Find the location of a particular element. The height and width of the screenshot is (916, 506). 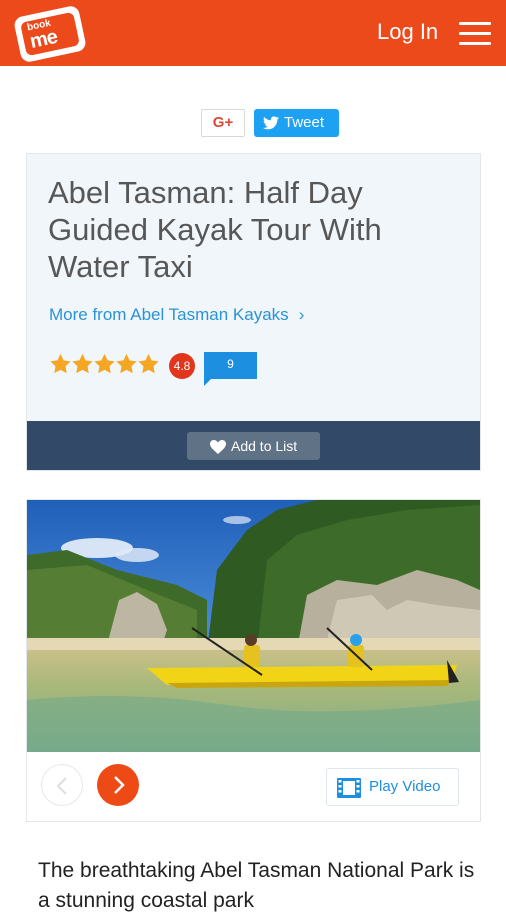

chevron-right-icon is located at coordinates (119, 785).